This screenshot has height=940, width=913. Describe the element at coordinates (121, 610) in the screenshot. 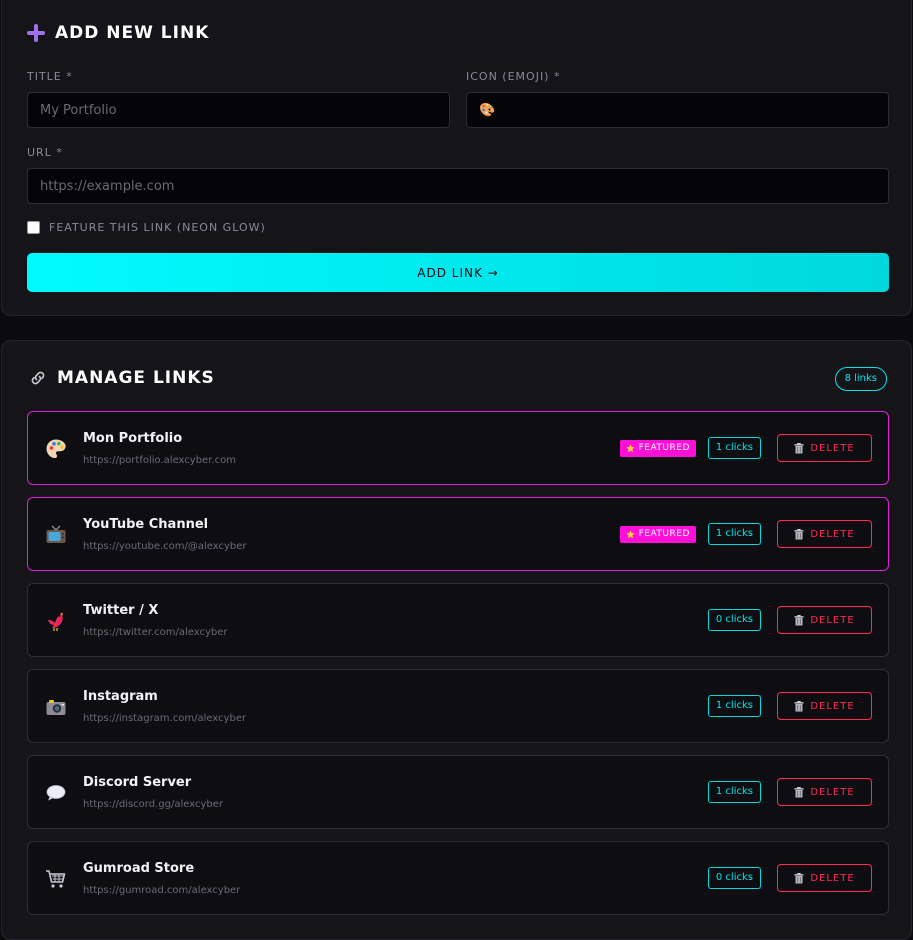

I see `link-title: Twitter / X` at that location.